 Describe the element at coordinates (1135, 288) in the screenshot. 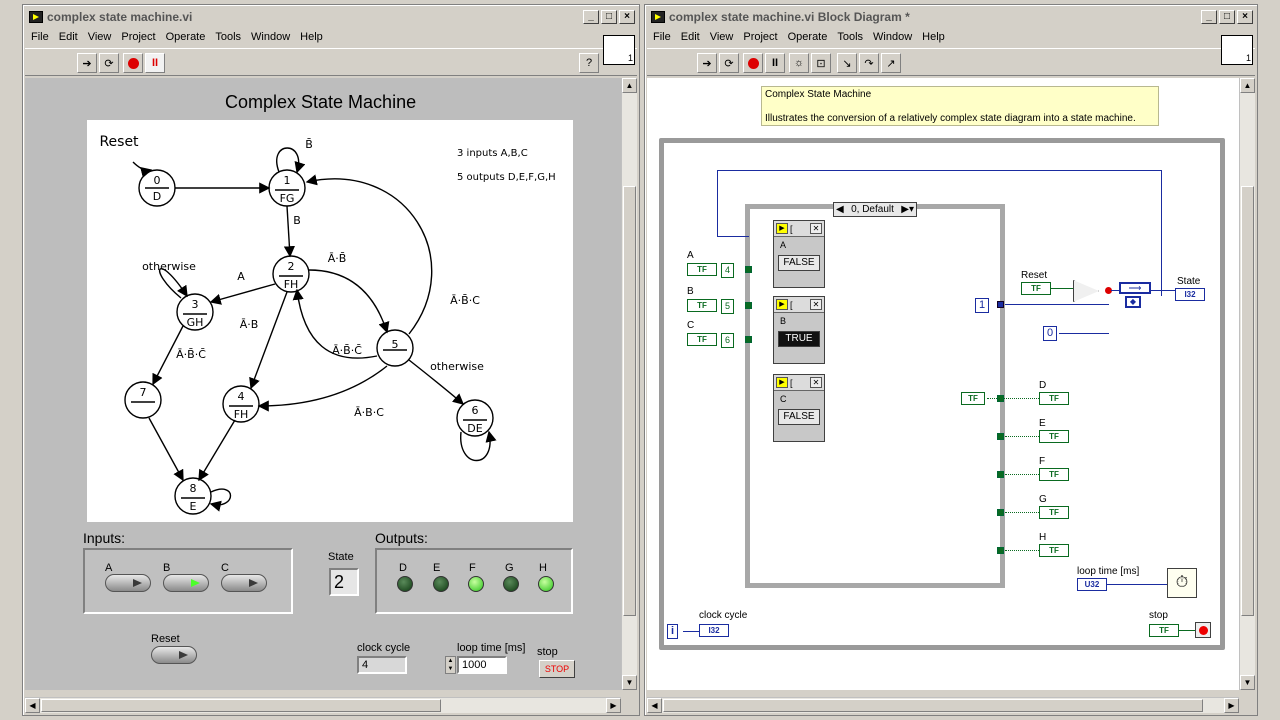

I see `feedback-node: ⟶` at that location.